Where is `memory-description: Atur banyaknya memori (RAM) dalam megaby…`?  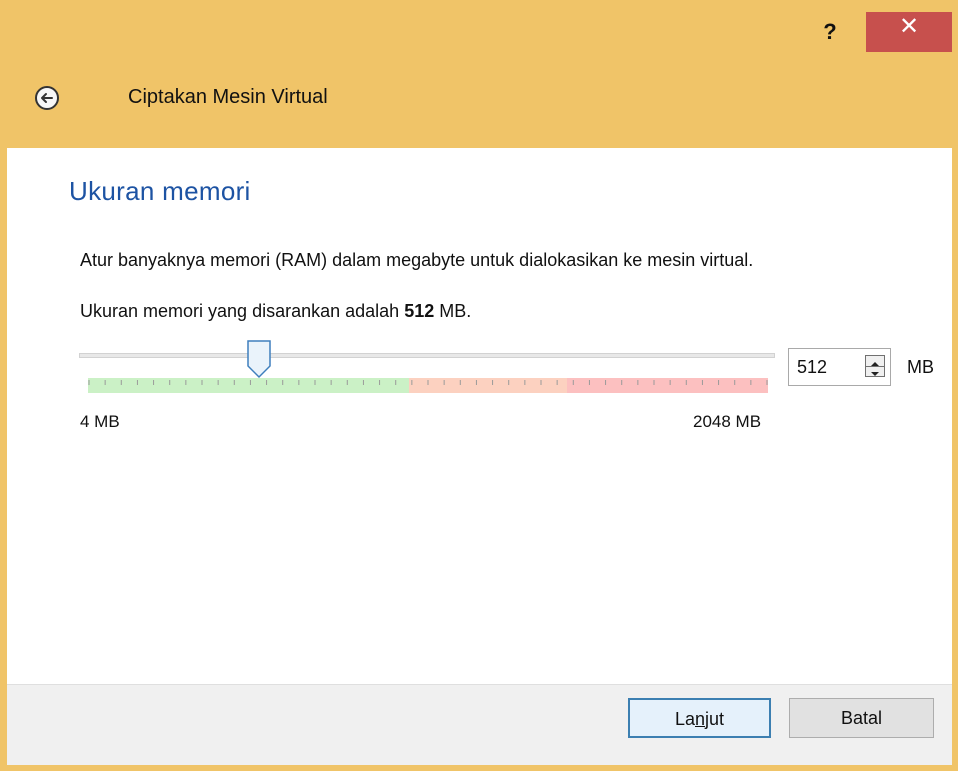 memory-description: Atur banyaknya memori (RAM) dalam megaby… is located at coordinates (417, 260).